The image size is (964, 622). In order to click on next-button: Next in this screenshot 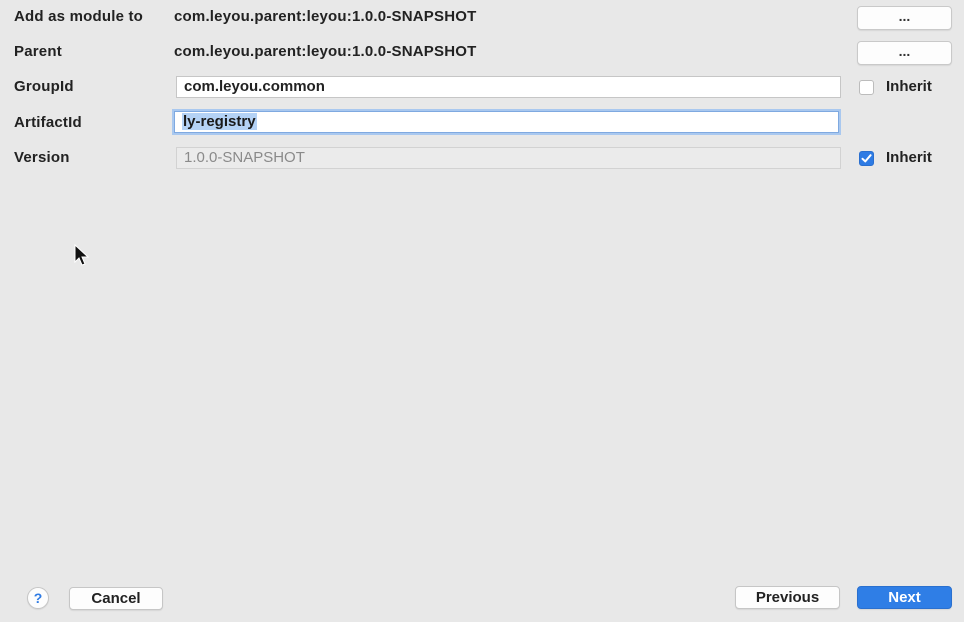, I will do `click(904, 597)`.